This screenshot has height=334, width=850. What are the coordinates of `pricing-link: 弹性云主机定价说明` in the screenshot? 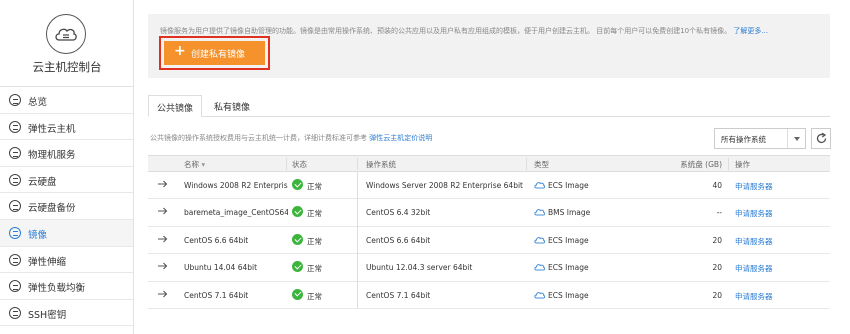 It's located at (400, 138).